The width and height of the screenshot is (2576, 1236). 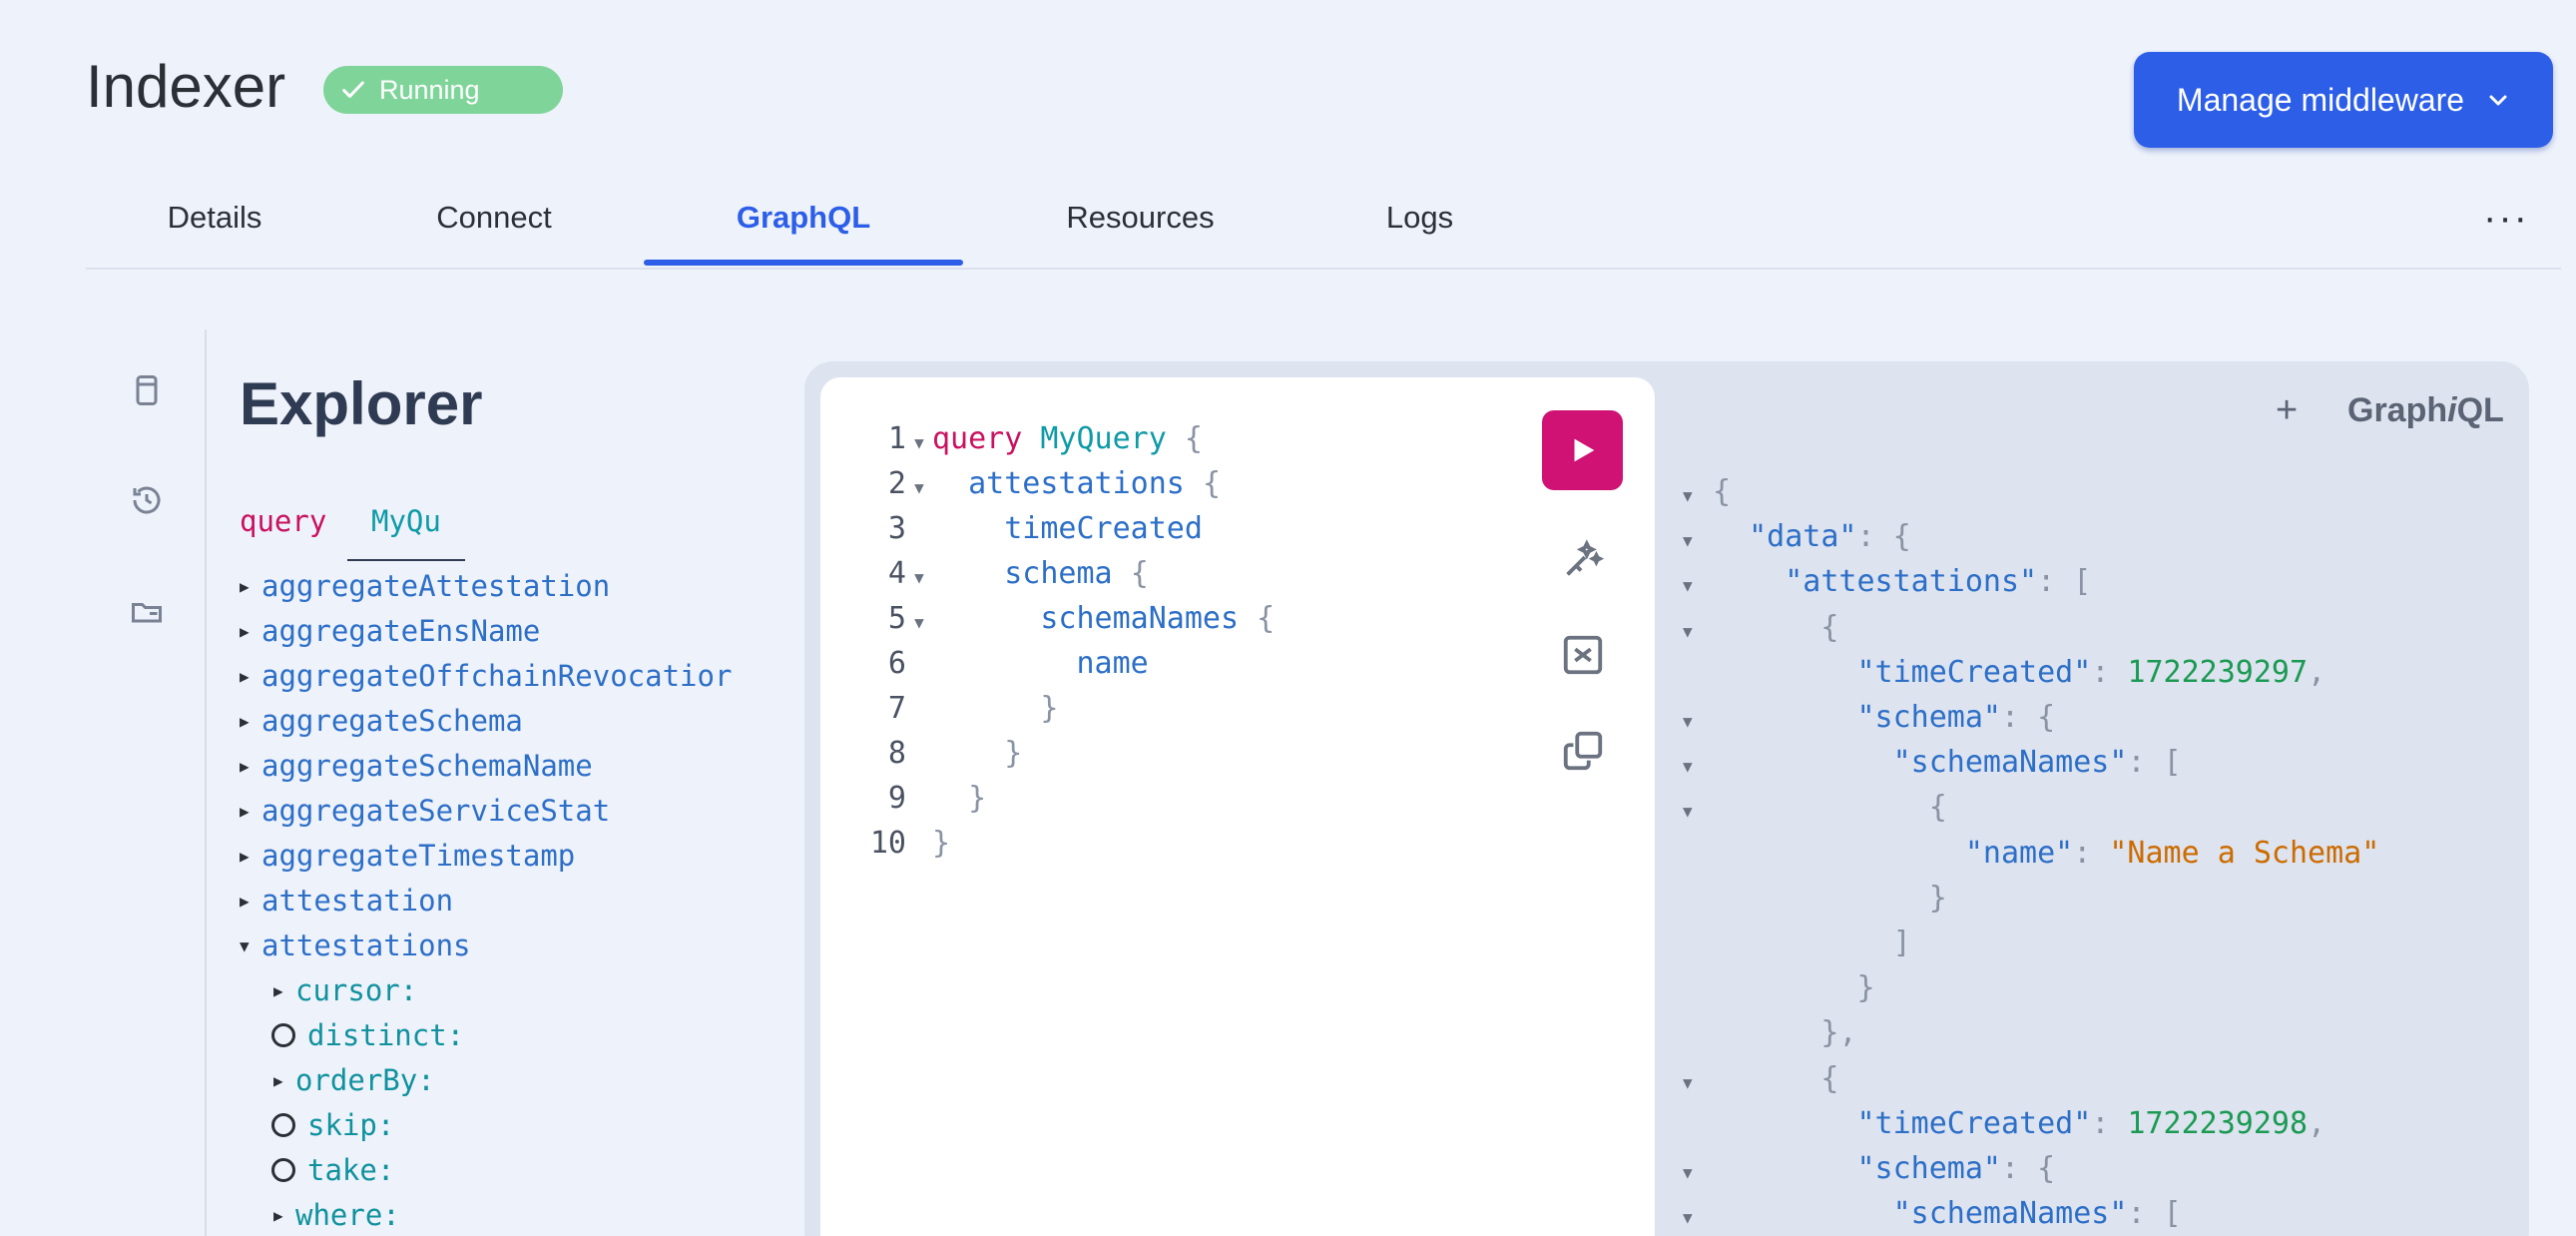 I want to click on run-query-button, so click(x=1583, y=450).